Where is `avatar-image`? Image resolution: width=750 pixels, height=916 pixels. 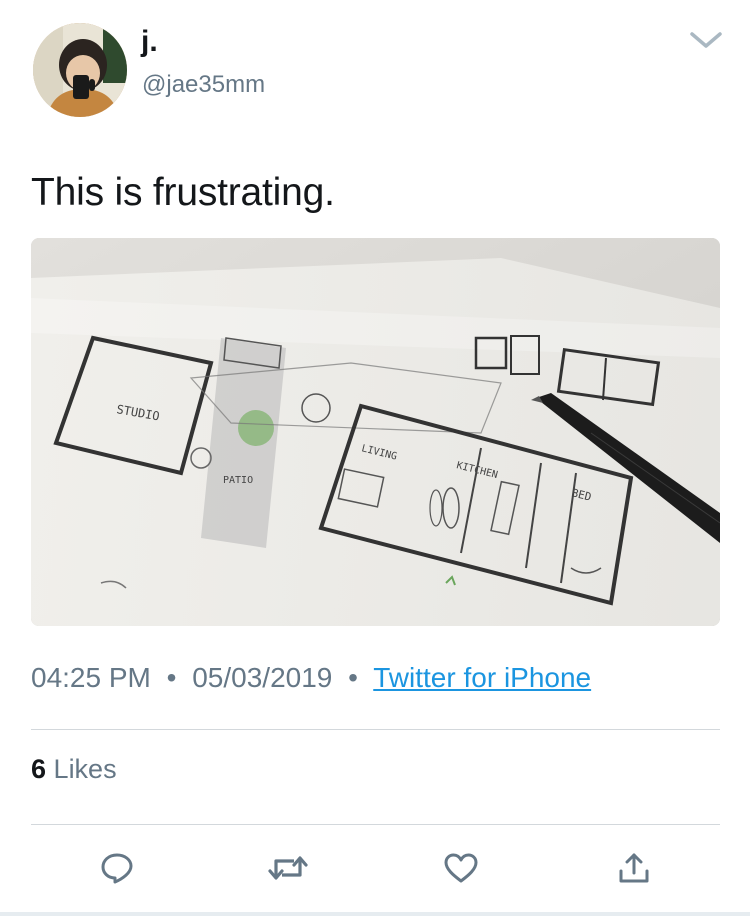
avatar-image is located at coordinates (80, 70).